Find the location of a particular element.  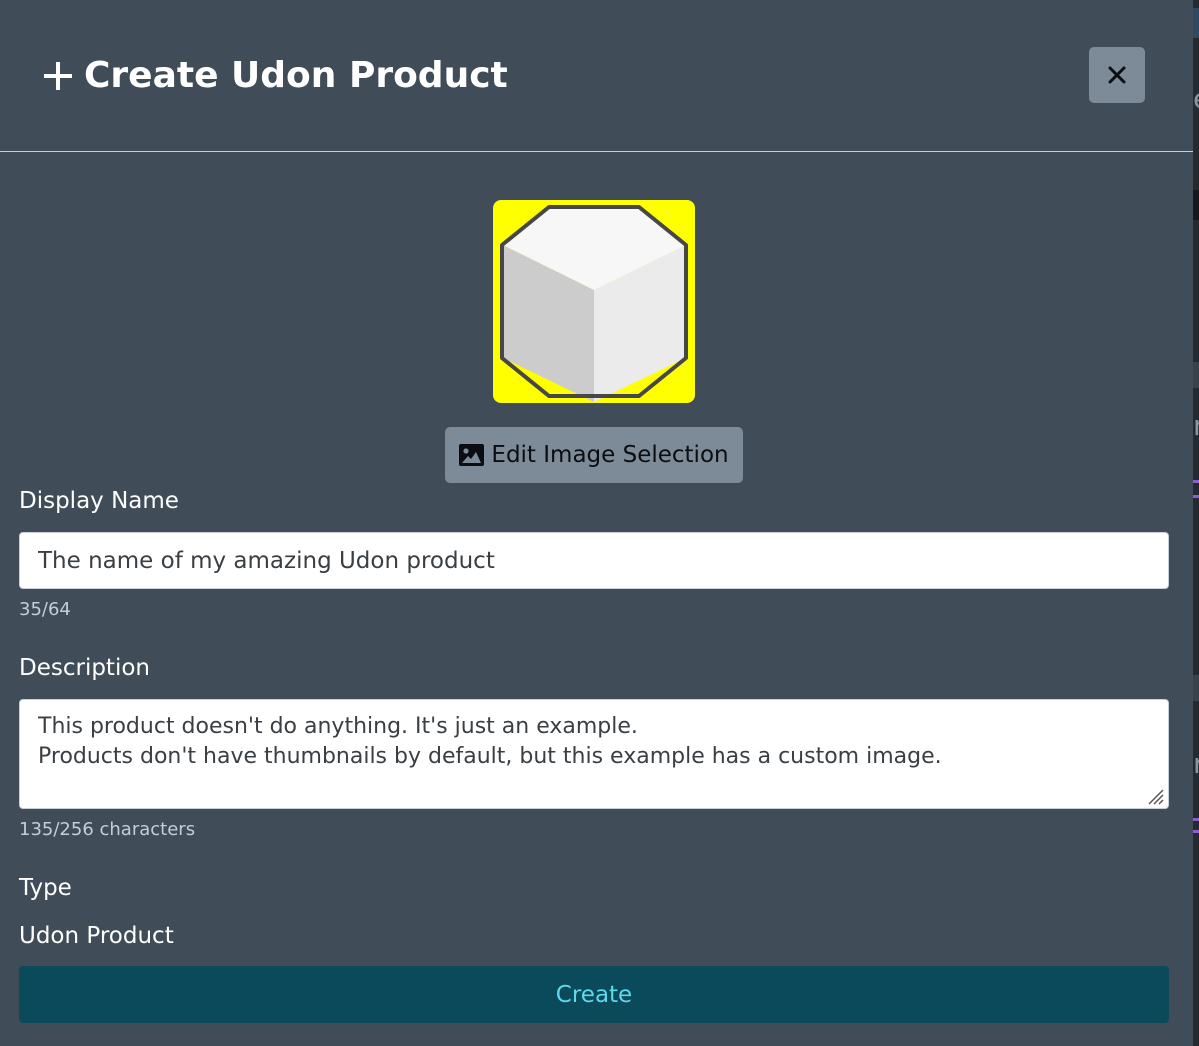

type-value: Udon Product is located at coordinates (96, 936).